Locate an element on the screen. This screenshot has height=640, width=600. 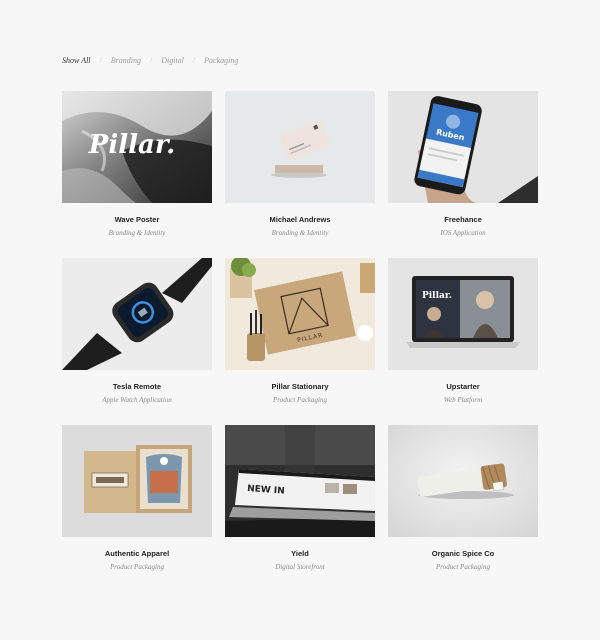
phone-app-image: Ruben is located at coordinates (463, 147).